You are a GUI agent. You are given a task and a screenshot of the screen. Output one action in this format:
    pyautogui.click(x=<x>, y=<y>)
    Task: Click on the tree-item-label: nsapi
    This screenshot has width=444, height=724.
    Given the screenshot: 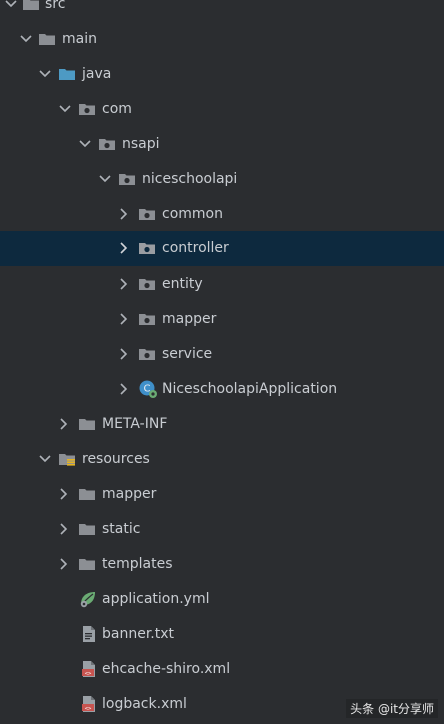 What is the action you would take?
    pyautogui.click(x=141, y=144)
    